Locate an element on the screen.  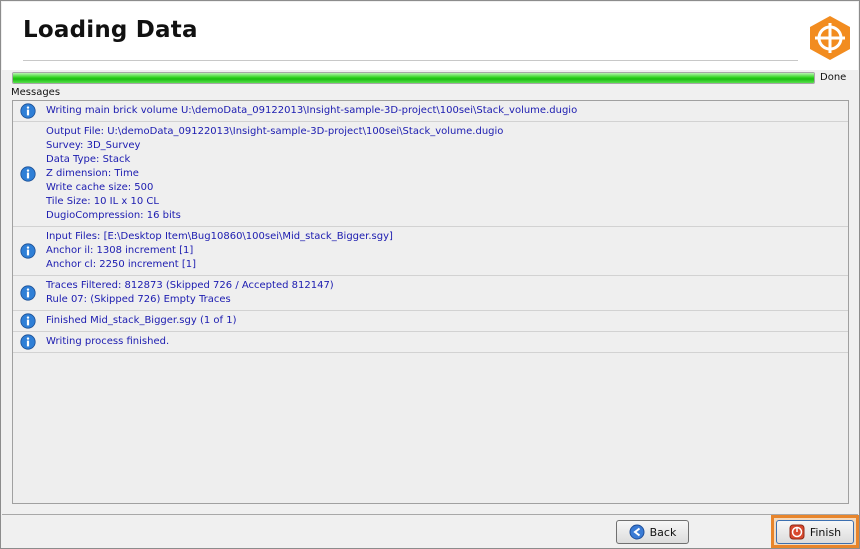
finish-icon is located at coordinates (797, 532).